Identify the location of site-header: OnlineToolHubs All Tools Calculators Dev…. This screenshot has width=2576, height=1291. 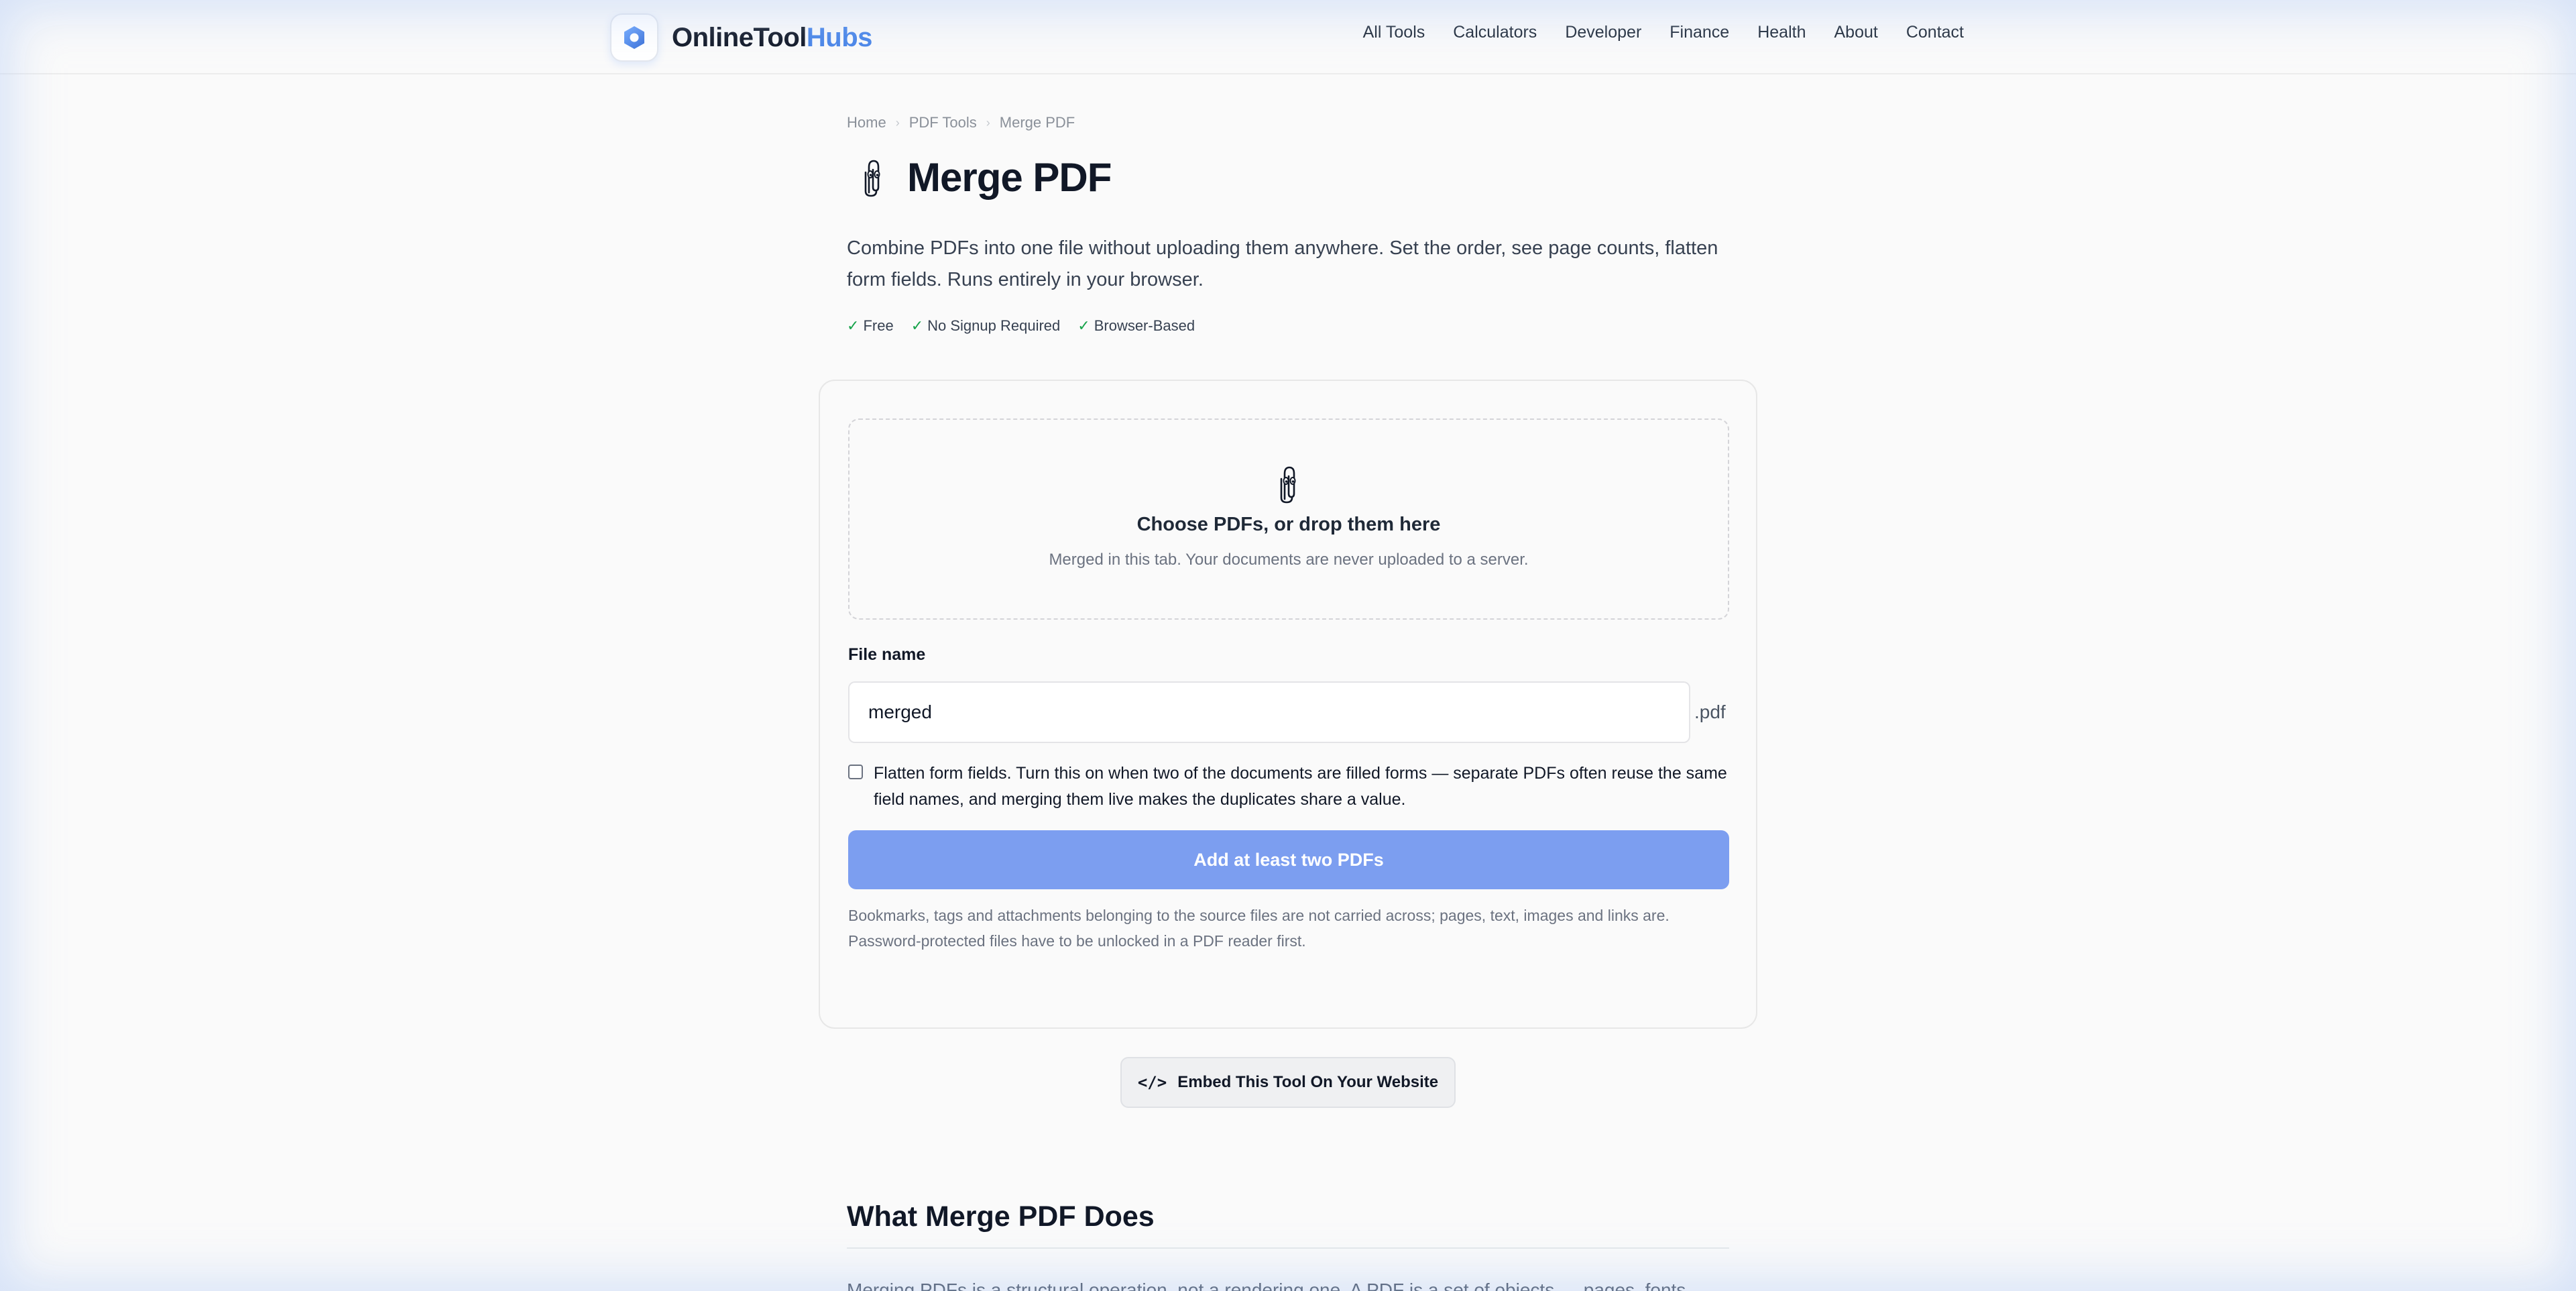
(1288, 37).